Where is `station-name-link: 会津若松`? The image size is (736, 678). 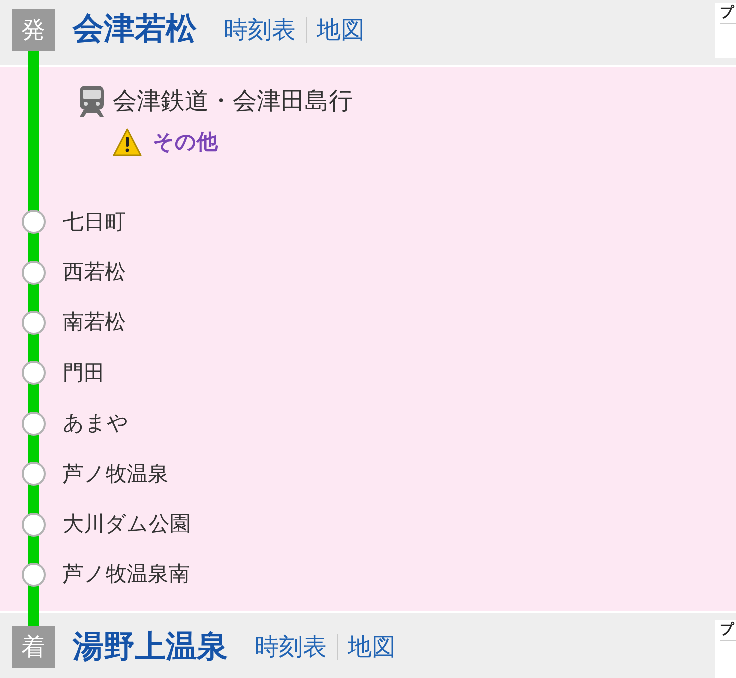
station-name-link: 会津若松 is located at coordinates (135, 29).